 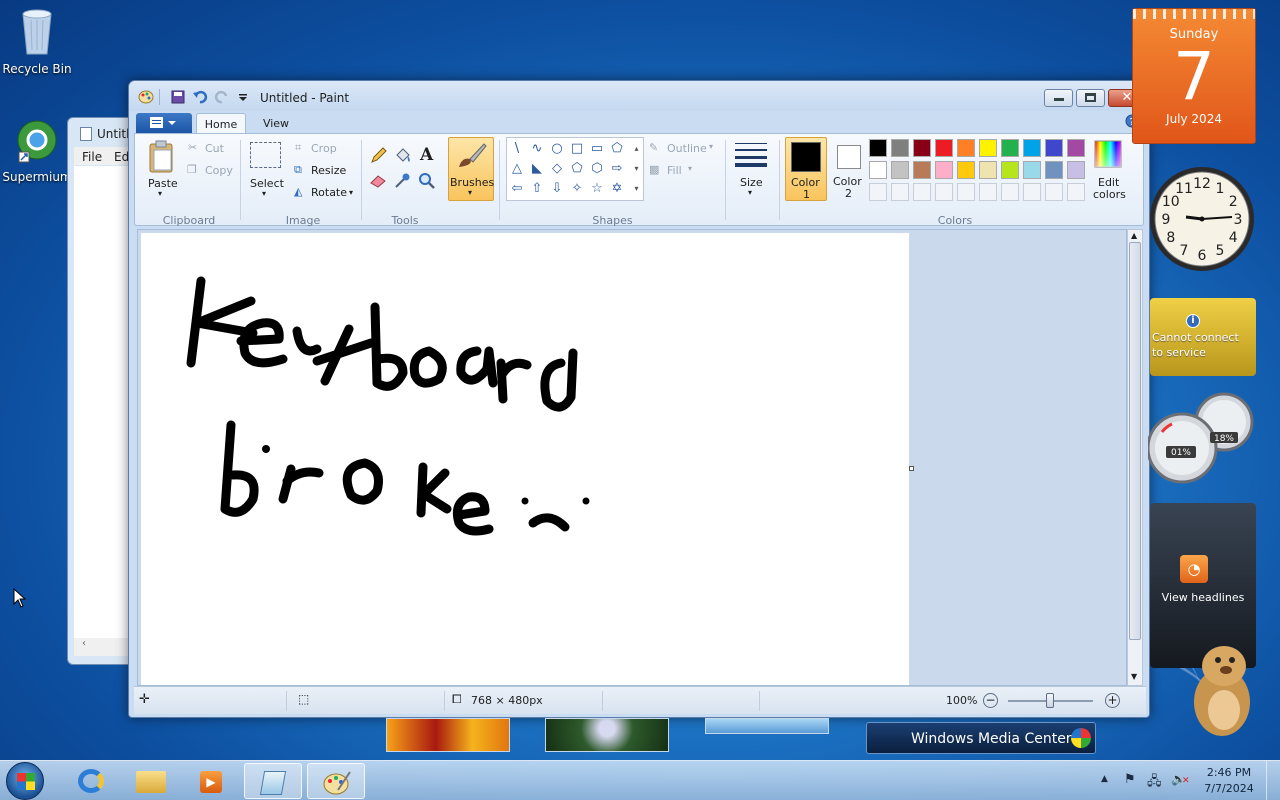 What do you see at coordinates (517, 188) in the screenshot?
I see `shape-item: ⇦` at bounding box center [517, 188].